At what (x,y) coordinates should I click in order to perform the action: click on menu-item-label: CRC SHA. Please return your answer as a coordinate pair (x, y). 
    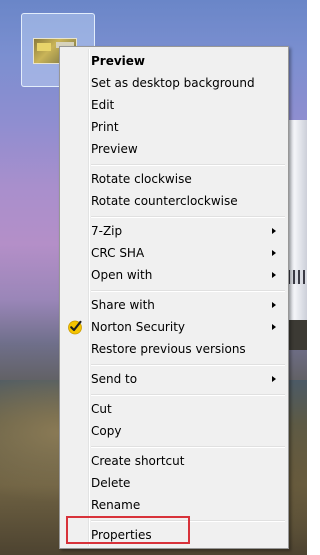
    Looking at the image, I should click on (118, 253).